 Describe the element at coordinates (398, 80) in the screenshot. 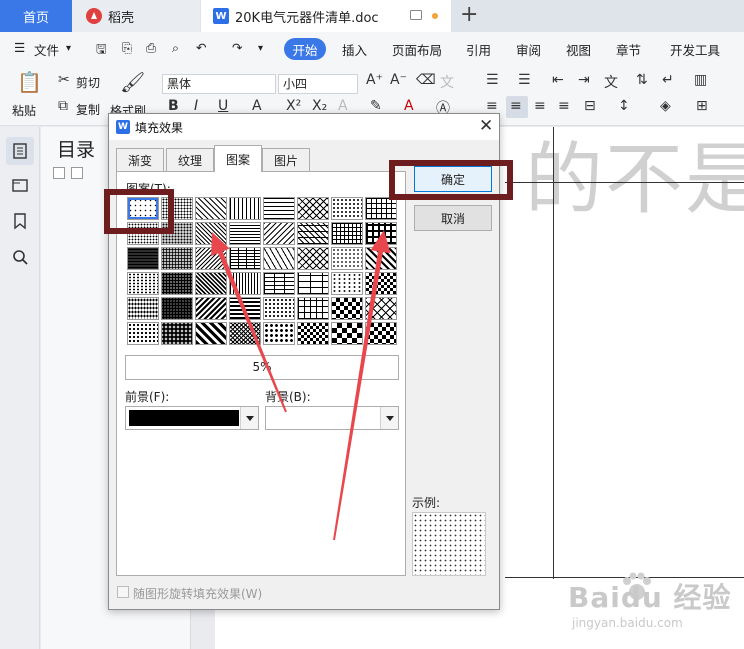

I see `shrink-font-icon: A⁻` at that location.